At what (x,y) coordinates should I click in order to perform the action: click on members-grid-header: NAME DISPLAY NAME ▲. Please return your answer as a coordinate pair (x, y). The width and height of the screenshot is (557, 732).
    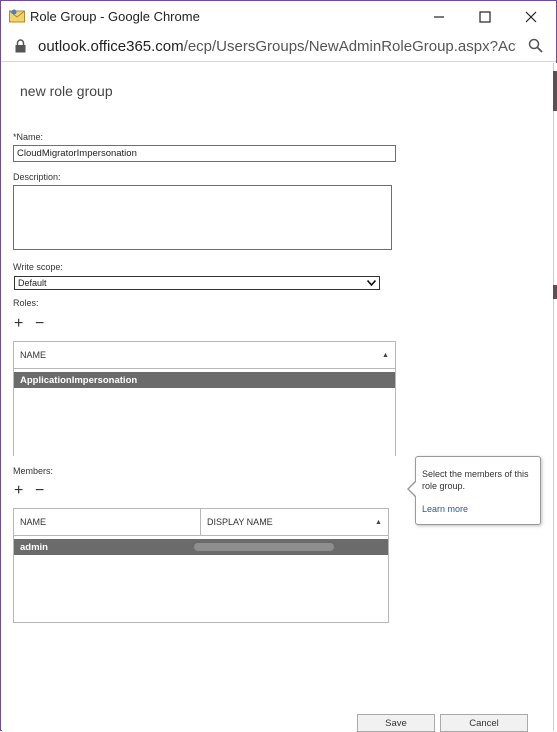
    Looking at the image, I should click on (201, 522).